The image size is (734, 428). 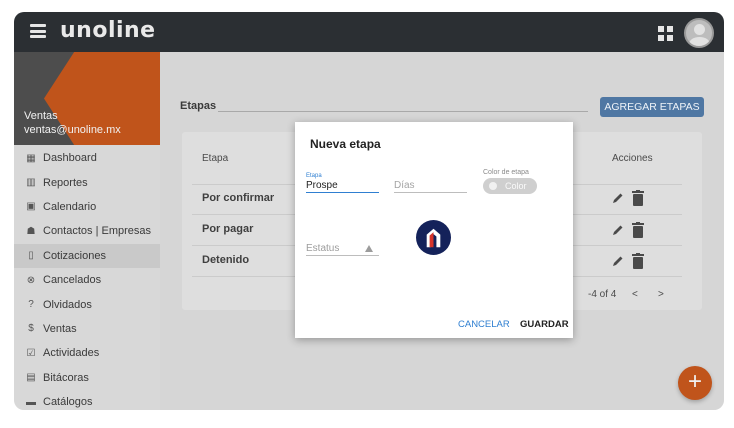 I want to click on pagination-info: -4 of 4, so click(x=602, y=294).